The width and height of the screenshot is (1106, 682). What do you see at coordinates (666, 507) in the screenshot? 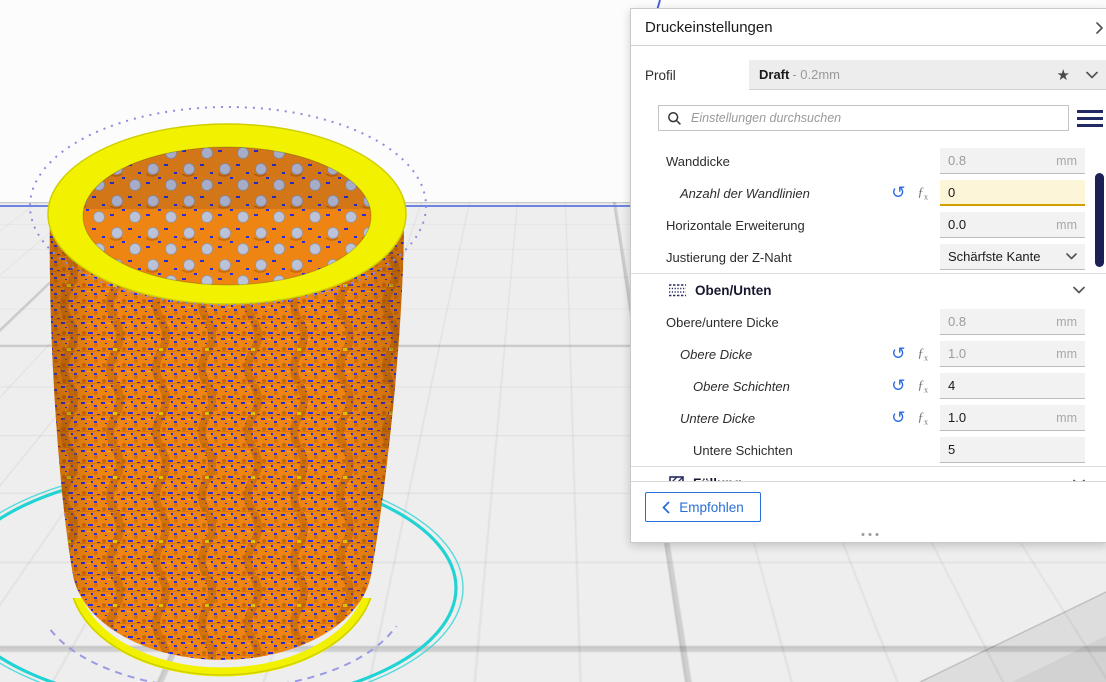
I see `chevron-left-icon` at bounding box center [666, 507].